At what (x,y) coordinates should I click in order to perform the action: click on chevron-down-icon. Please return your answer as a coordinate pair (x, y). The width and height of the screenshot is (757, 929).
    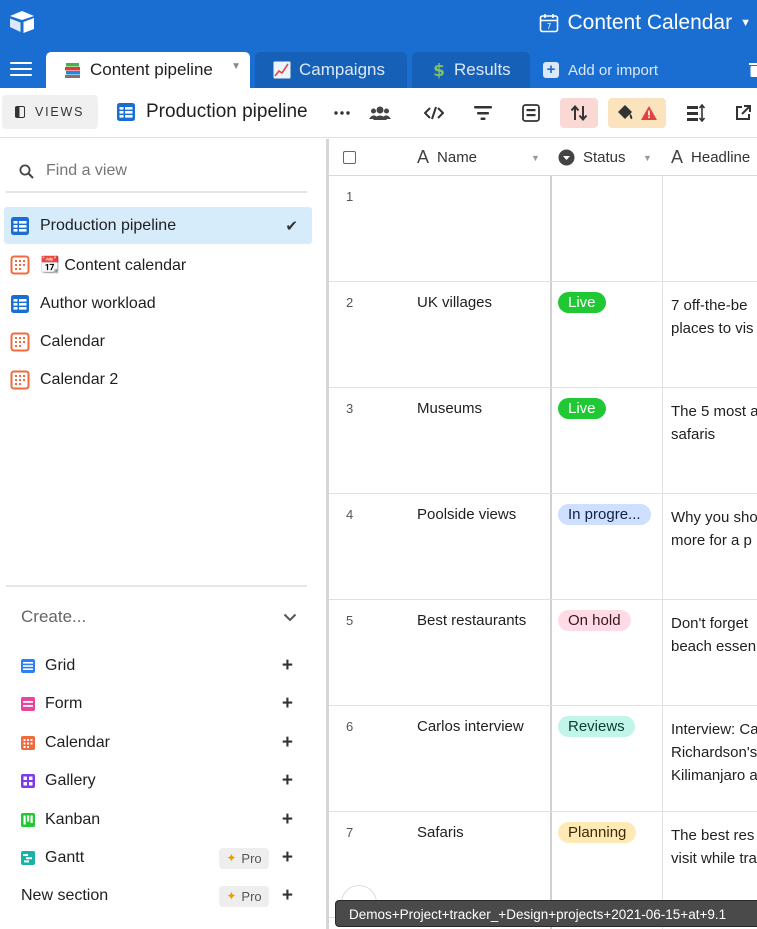
    Looking at the image, I should click on (290, 617).